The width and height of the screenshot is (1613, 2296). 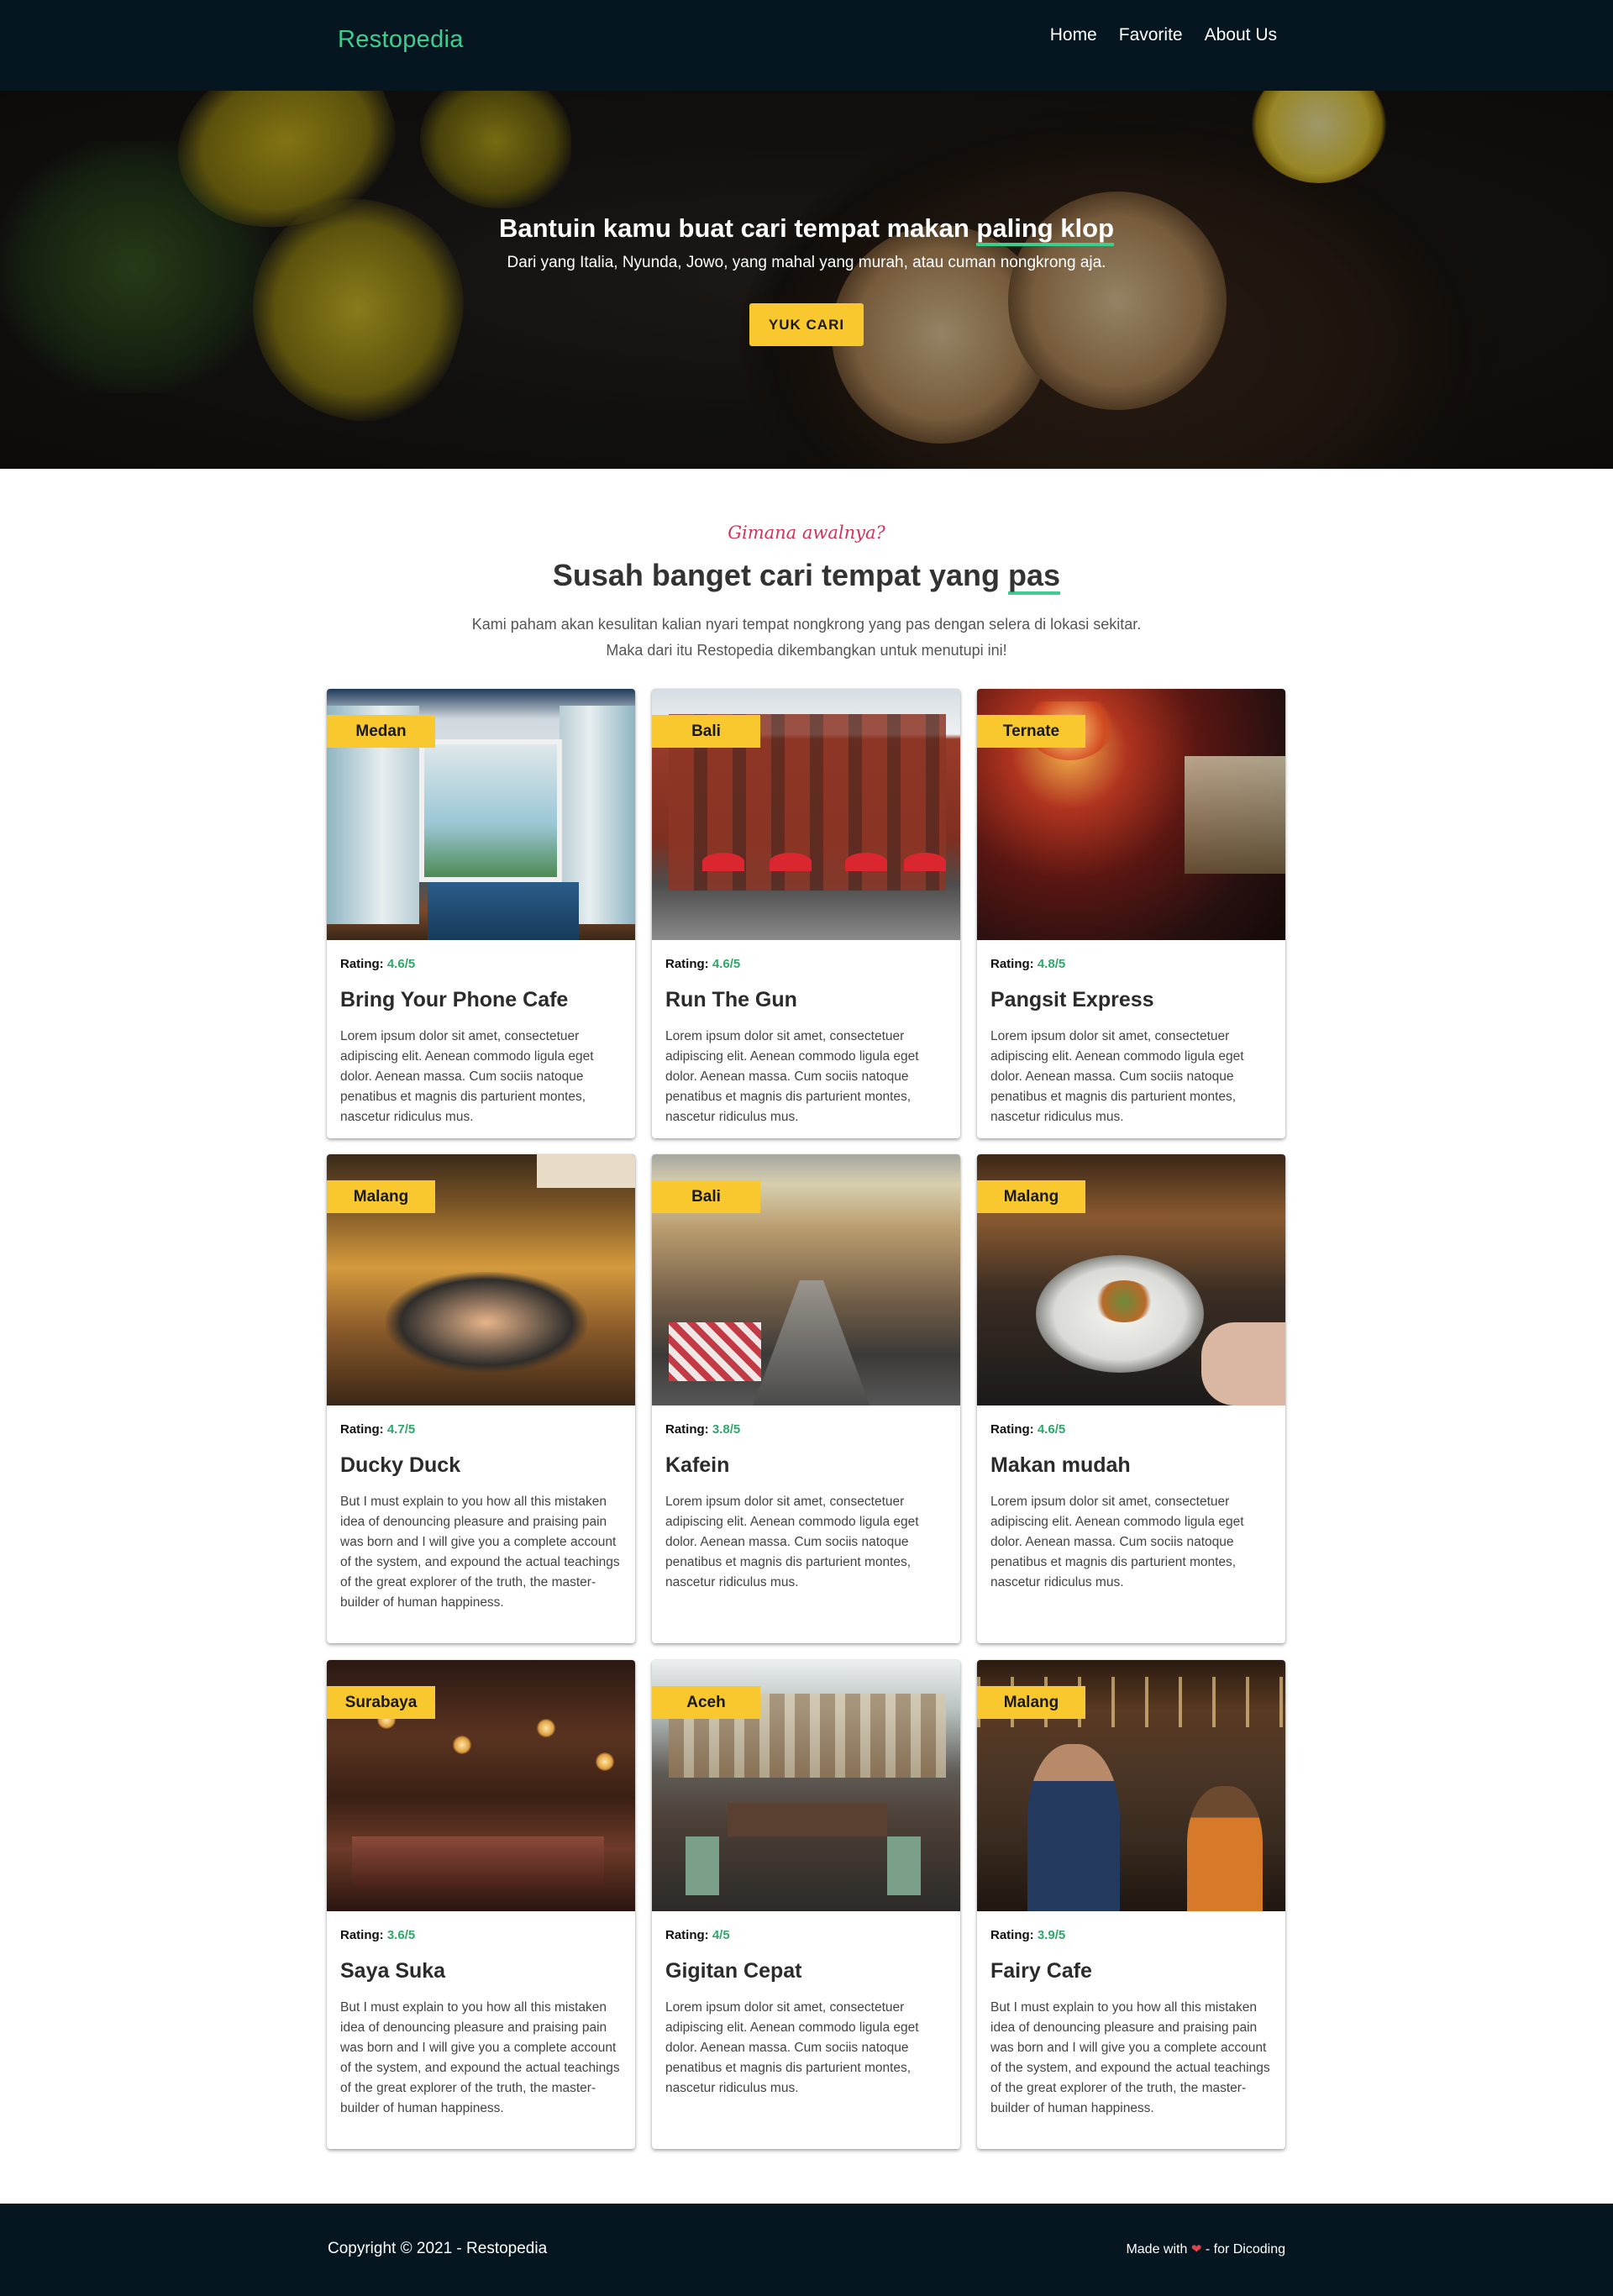 What do you see at coordinates (1051, 1935) in the screenshot?
I see `rating-value: 3.9/5` at bounding box center [1051, 1935].